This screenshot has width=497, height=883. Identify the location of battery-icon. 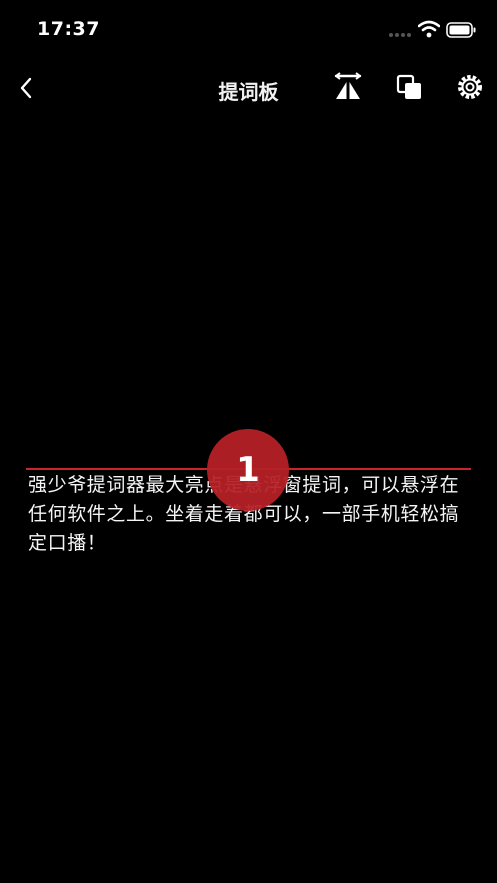
(461, 30).